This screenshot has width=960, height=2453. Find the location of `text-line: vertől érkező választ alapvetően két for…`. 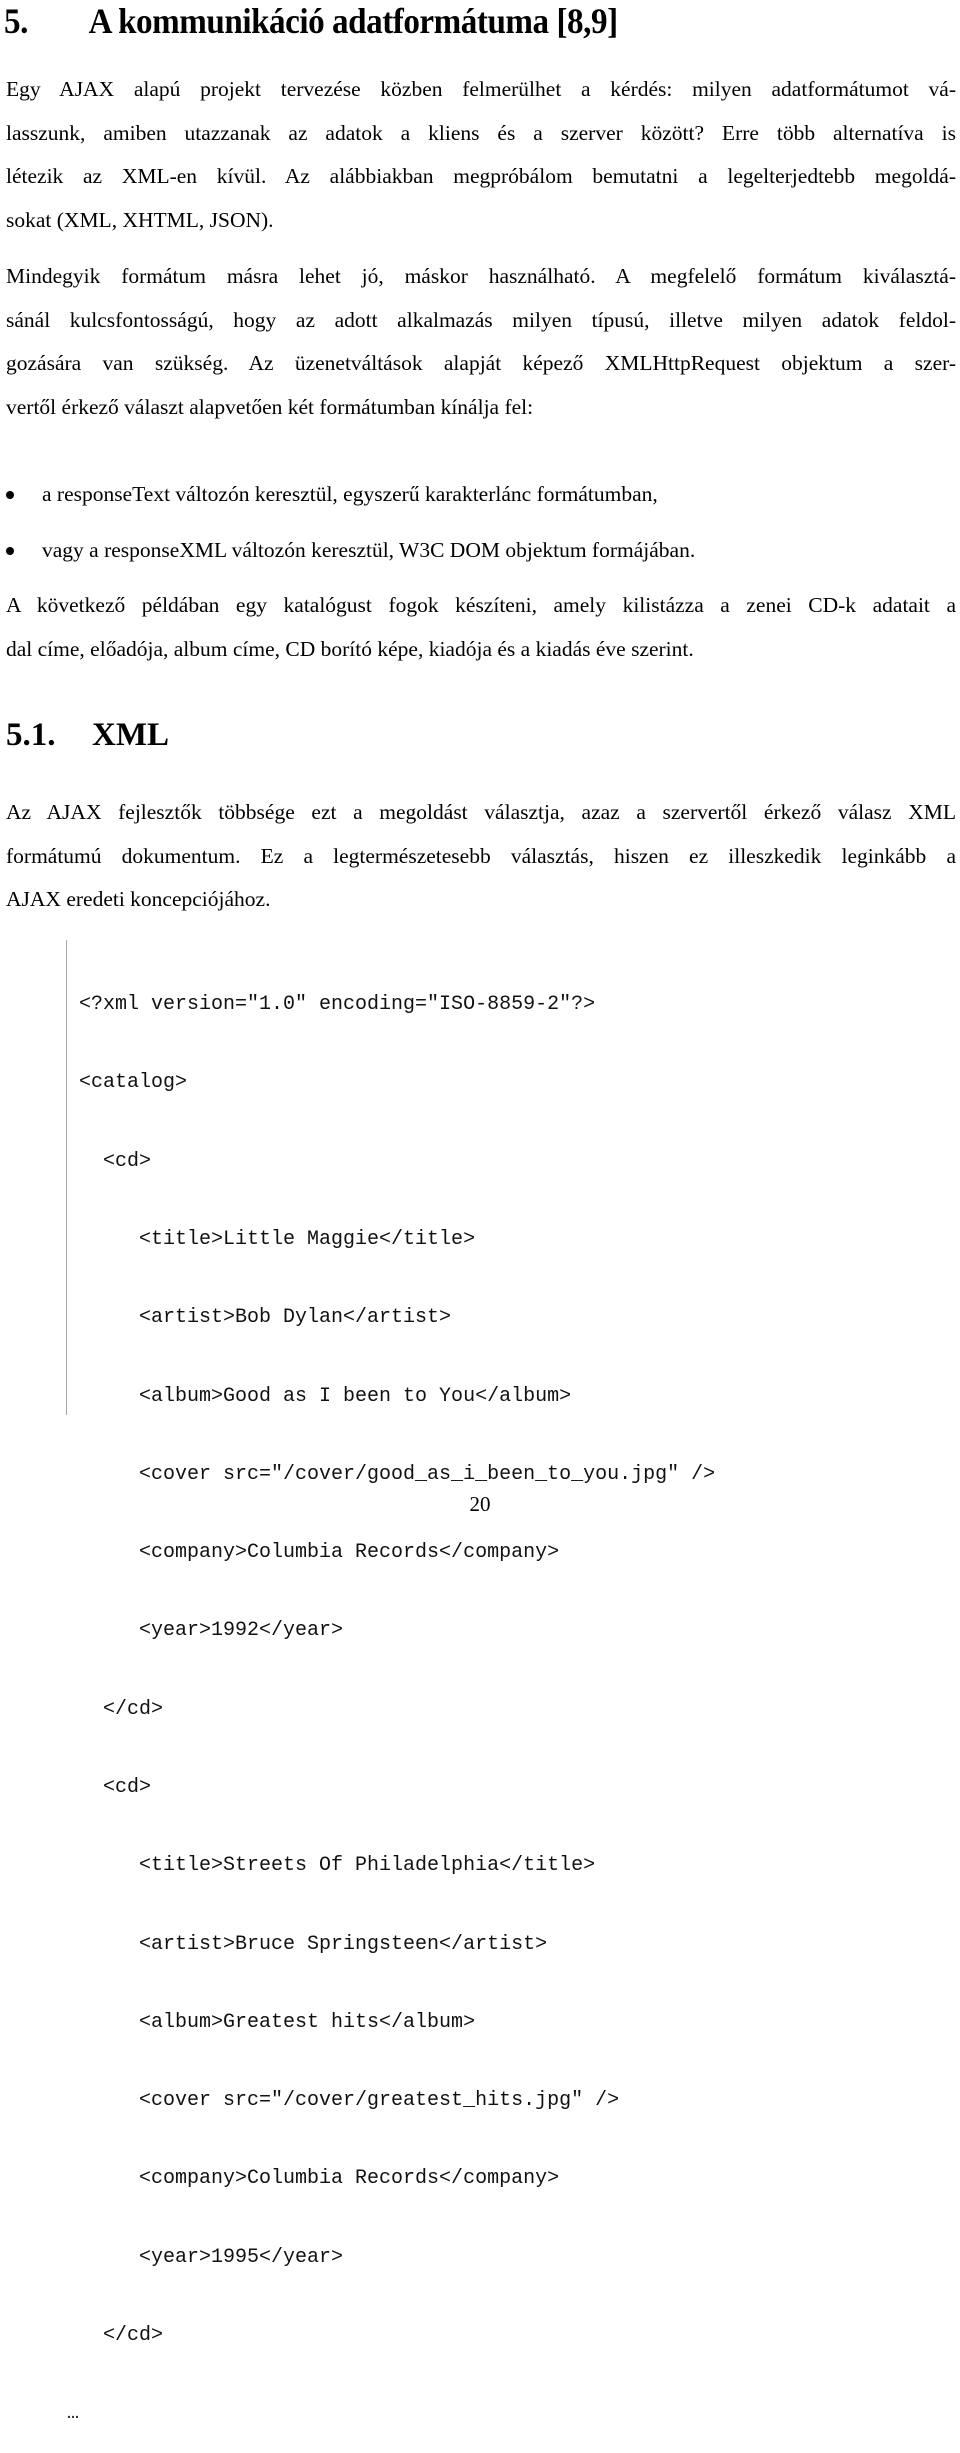

text-line: vertől érkező választ alapvetően két for… is located at coordinates (270, 406).